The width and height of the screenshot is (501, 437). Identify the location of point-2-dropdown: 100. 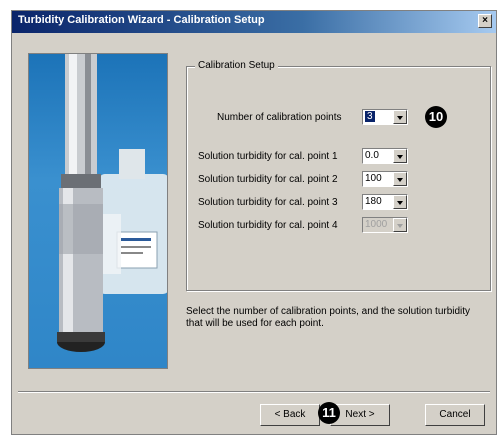
(385, 179).